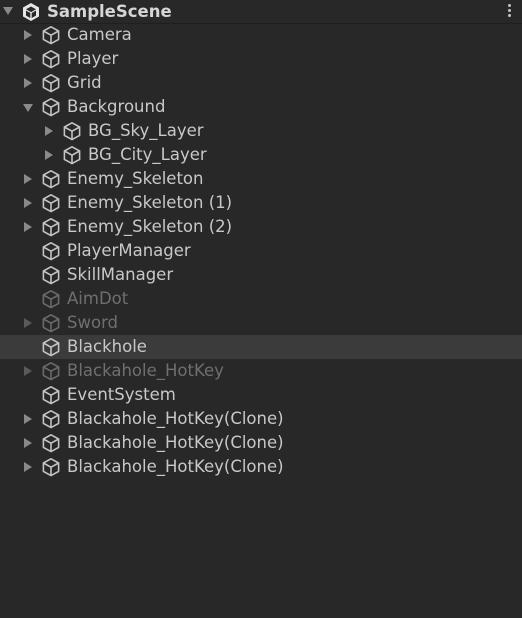  Describe the element at coordinates (509, 12) in the screenshot. I see `kebab-menu-icon` at that location.